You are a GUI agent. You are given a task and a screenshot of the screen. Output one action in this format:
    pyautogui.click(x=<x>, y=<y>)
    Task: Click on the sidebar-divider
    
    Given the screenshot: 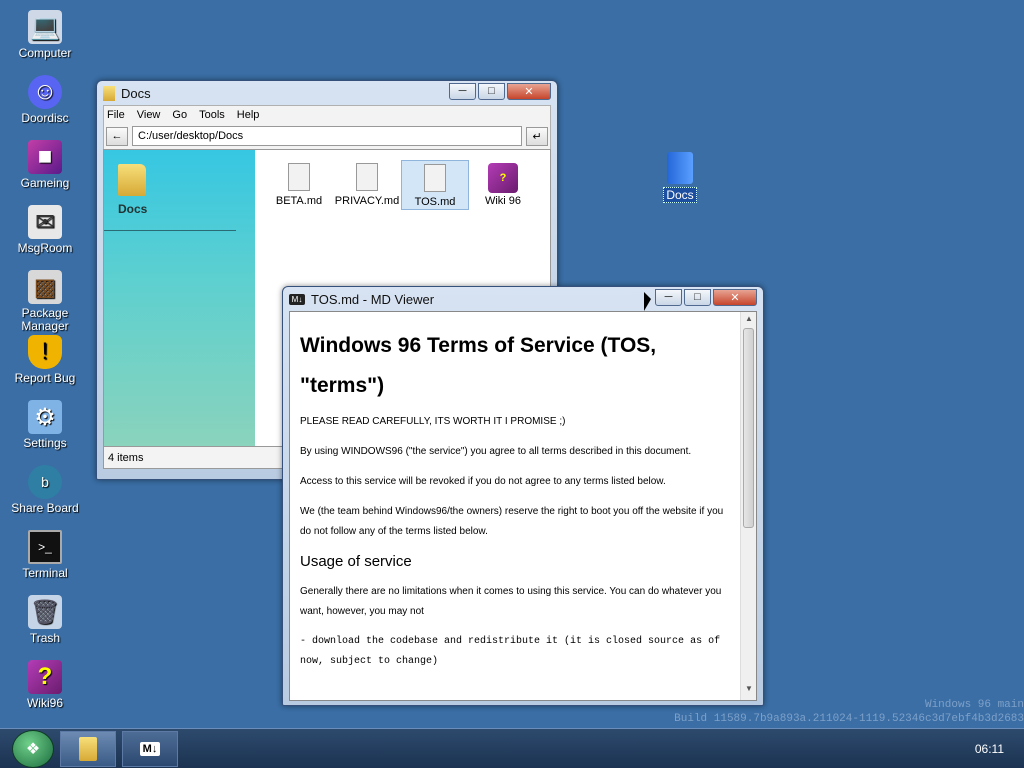 What is the action you would take?
    pyautogui.click(x=170, y=230)
    